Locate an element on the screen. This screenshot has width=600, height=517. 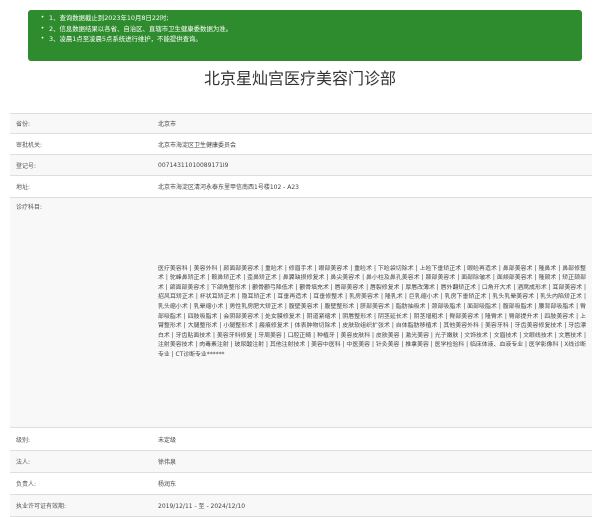
info-row-license-validity: 执业许可证有效期: 2019/12/11 - 至 - 2024/12/10 is located at coordinates (301, 505).